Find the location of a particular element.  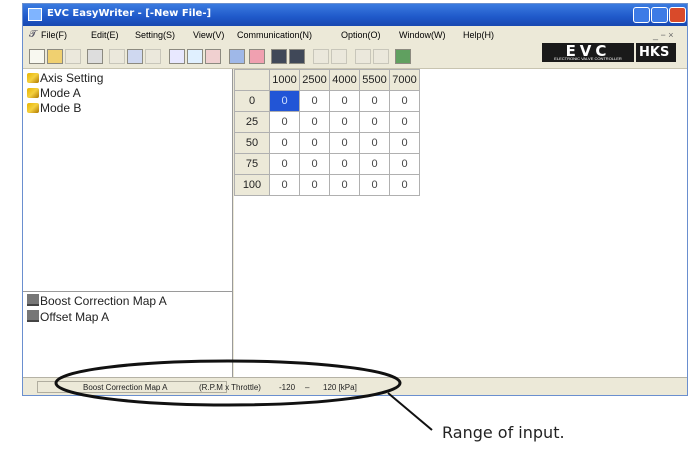

callout-overlay is located at coordinates (243, 395).